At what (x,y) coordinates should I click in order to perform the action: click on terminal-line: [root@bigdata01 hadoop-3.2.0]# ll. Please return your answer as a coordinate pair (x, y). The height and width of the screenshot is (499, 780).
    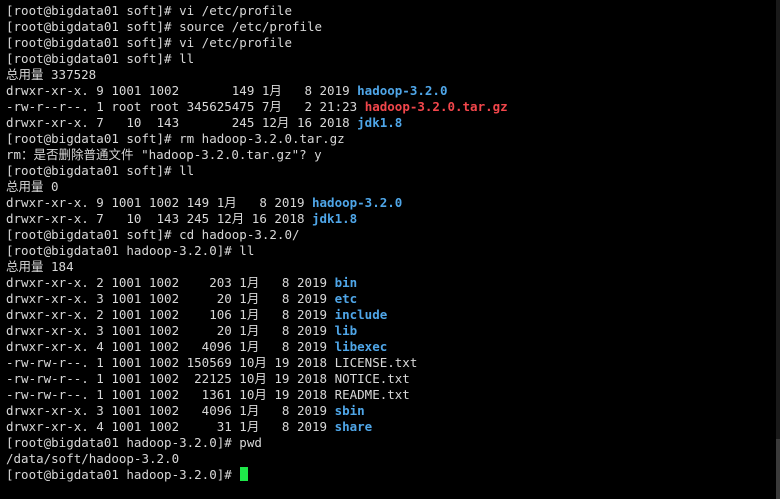
    Looking at the image, I should click on (393, 251).